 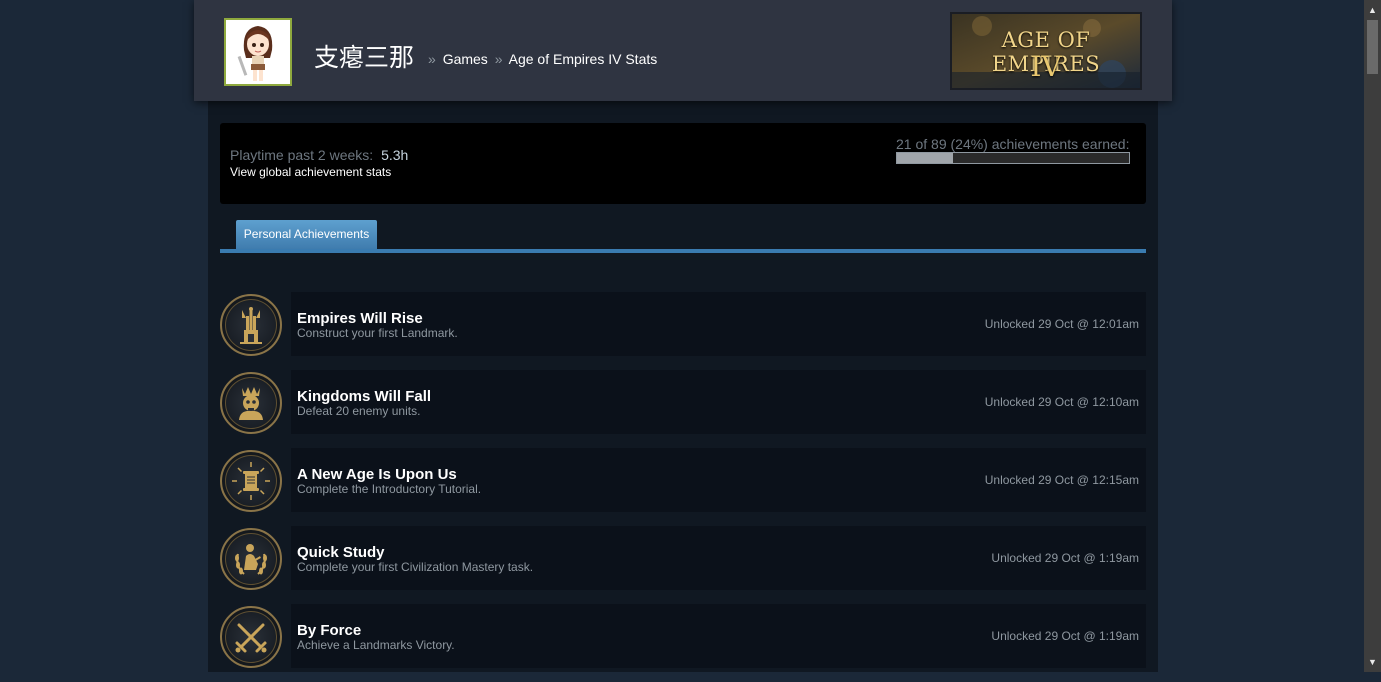 What do you see at coordinates (389, 489) in the screenshot?
I see `achievement-description: Complete the Introductory Tutorial.` at bounding box center [389, 489].